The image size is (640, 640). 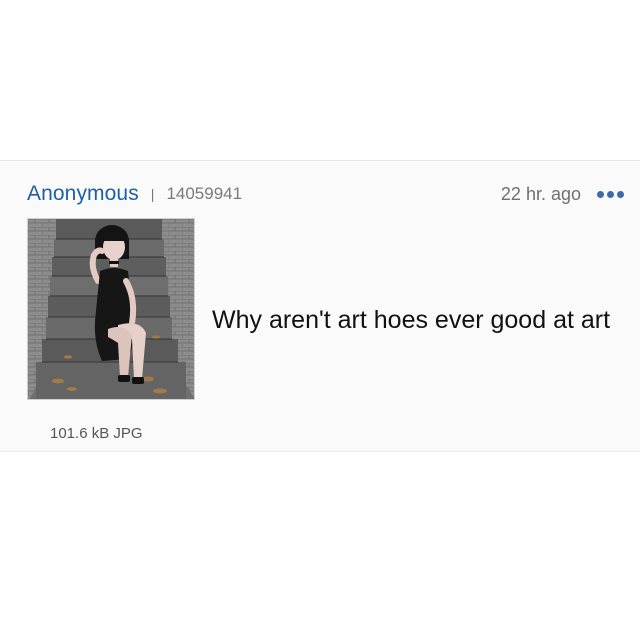 I want to click on poster-name: Anonymous, so click(x=83, y=194).